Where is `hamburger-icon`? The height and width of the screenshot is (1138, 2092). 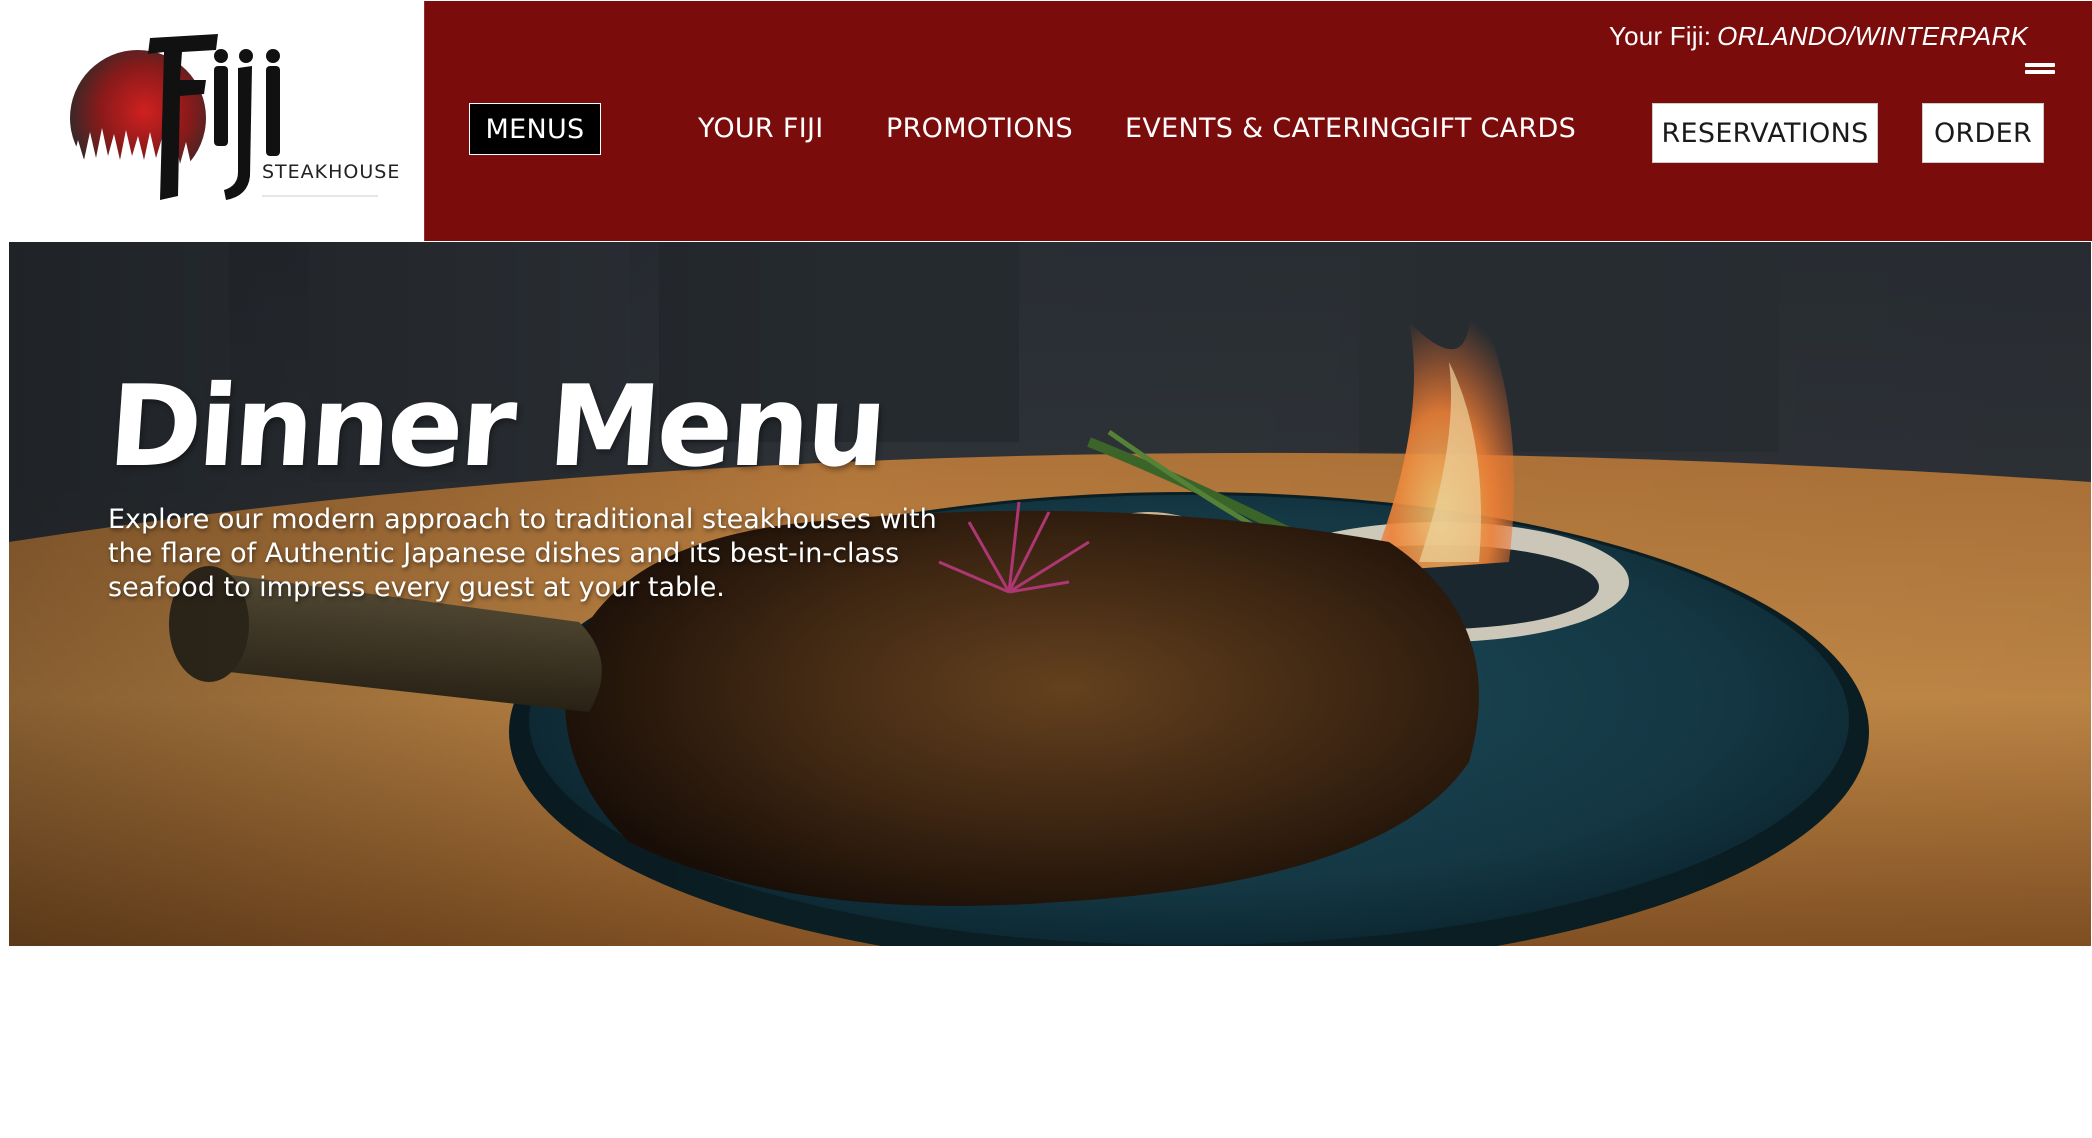
hamburger-icon is located at coordinates (2040, 72).